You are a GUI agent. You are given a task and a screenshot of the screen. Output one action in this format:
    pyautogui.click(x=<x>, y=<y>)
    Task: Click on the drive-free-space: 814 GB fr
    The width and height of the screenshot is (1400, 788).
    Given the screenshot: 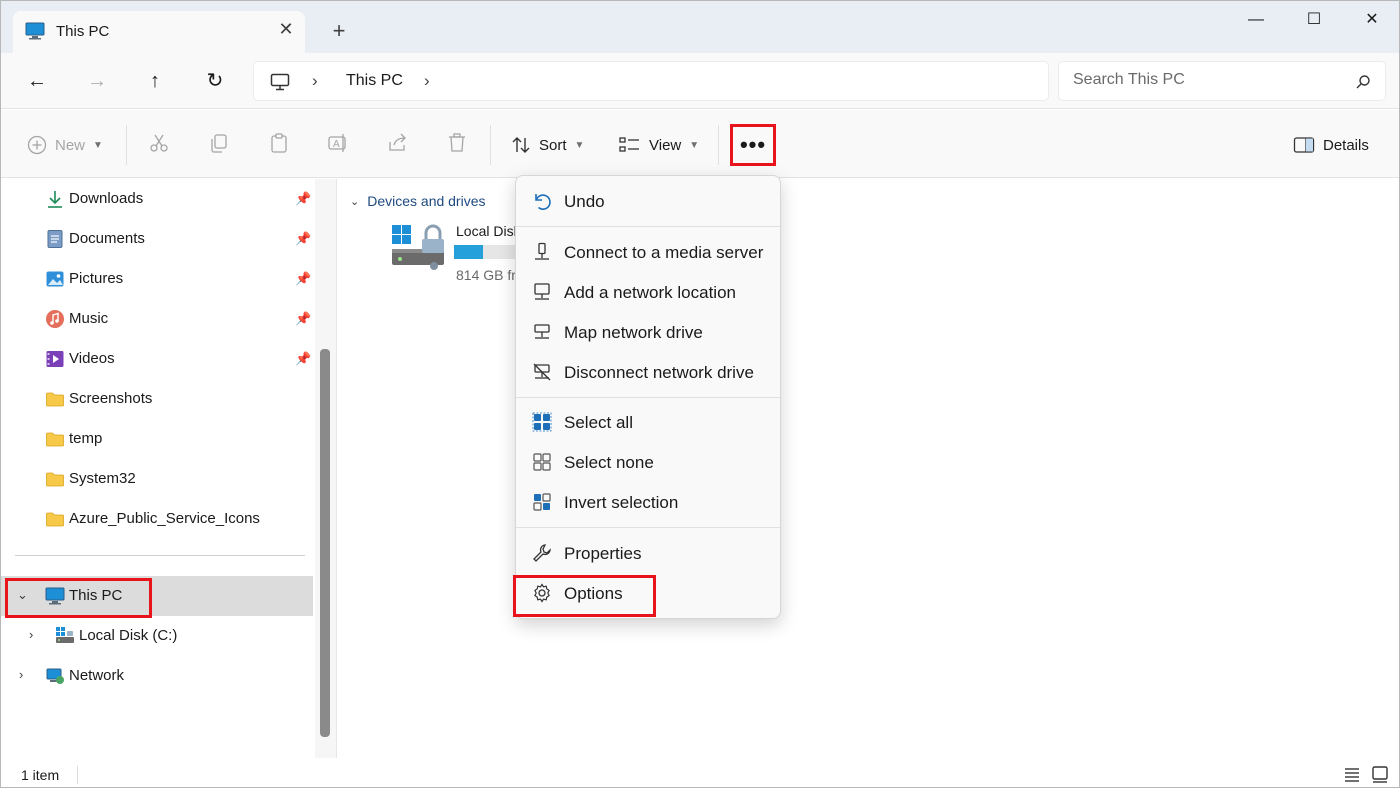 What is the action you would take?
    pyautogui.click(x=486, y=275)
    